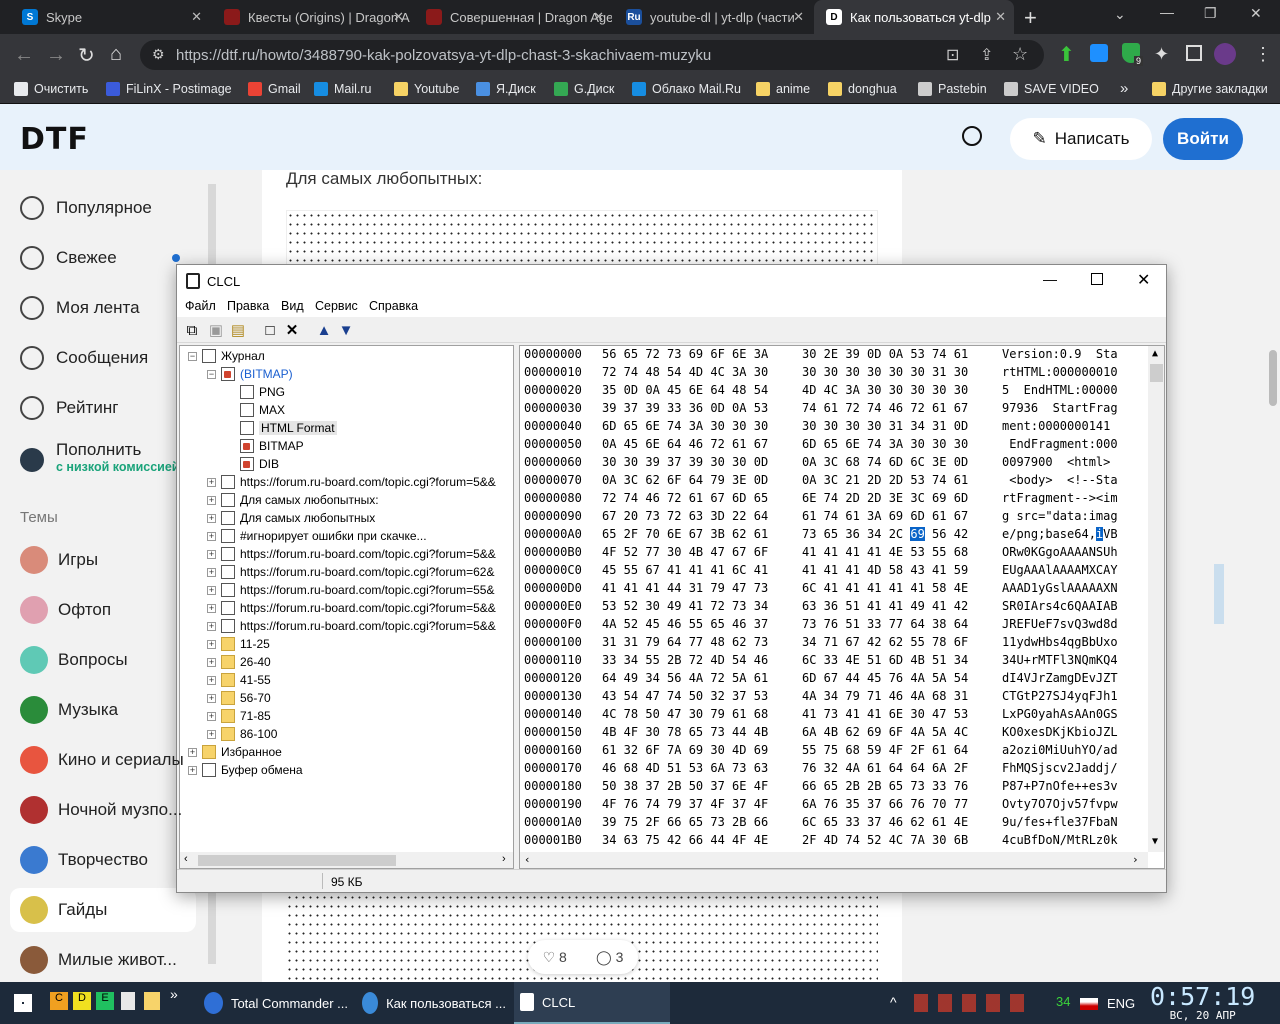 Image resolution: width=1280 pixels, height=1024 pixels. What do you see at coordinates (59, 560) in the screenshot?
I see `topic-item: Игры` at bounding box center [59, 560].